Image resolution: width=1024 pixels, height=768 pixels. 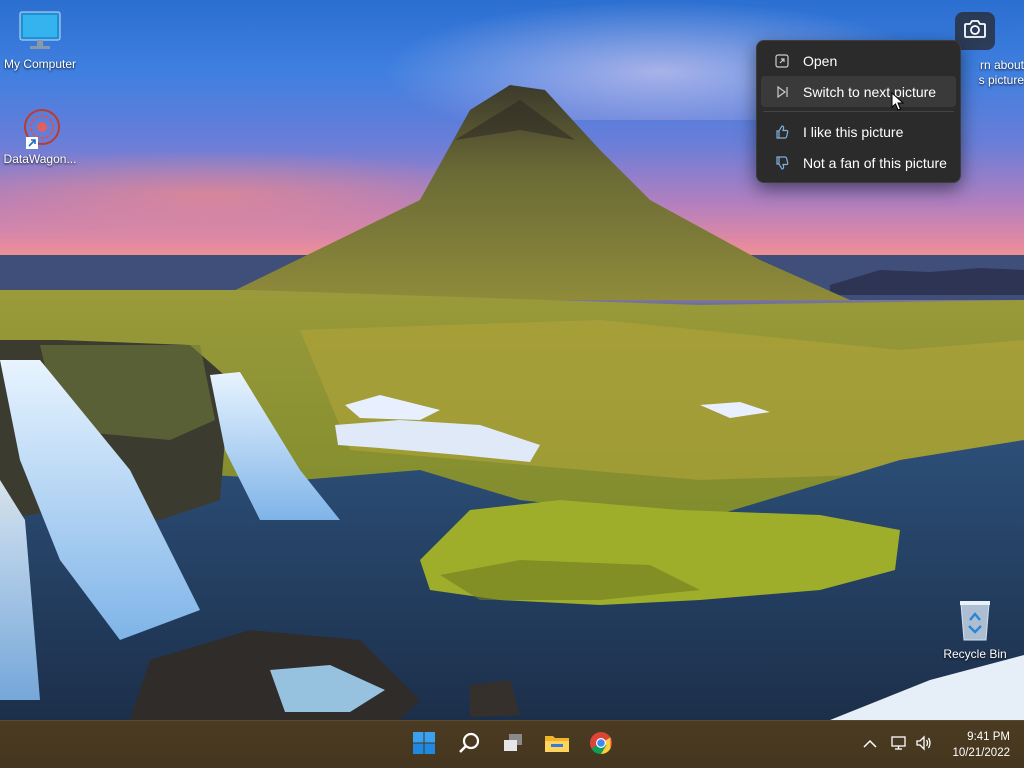 What do you see at coordinates (975, 621) in the screenshot?
I see `recycle-bin-icon` at bounding box center [975, 621].